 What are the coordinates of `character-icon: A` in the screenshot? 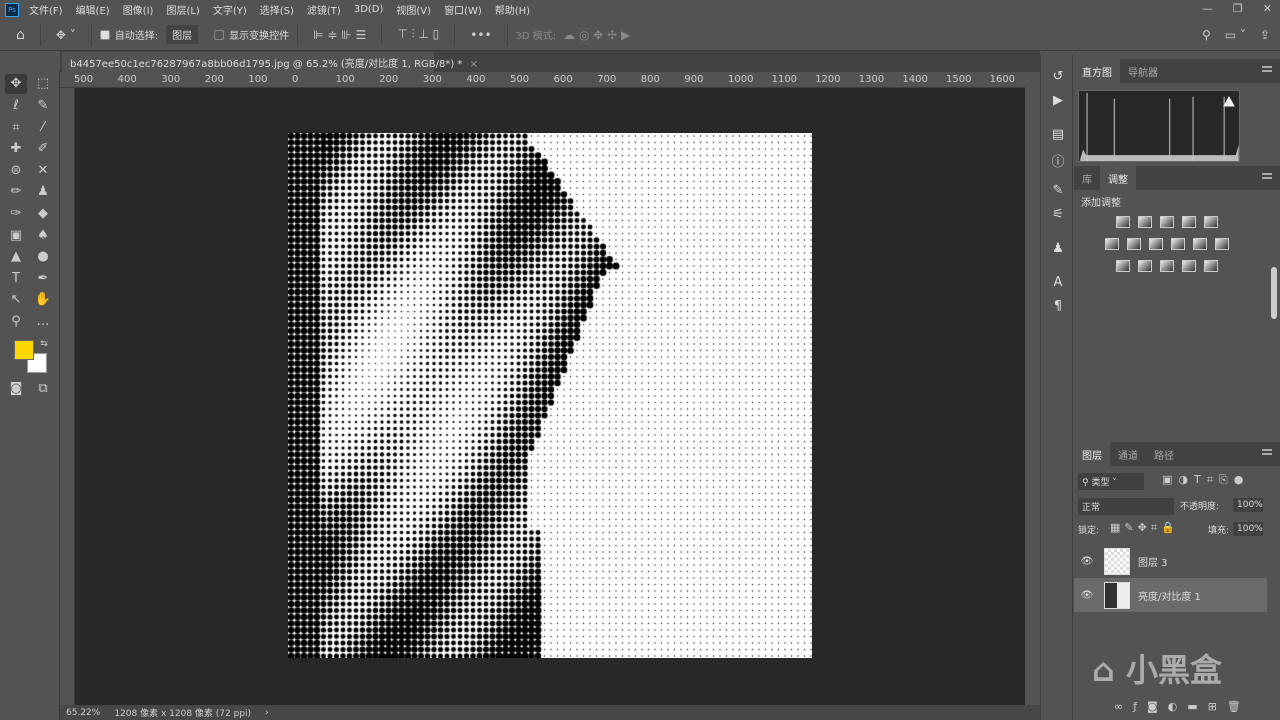 It's located at (1058, 282).